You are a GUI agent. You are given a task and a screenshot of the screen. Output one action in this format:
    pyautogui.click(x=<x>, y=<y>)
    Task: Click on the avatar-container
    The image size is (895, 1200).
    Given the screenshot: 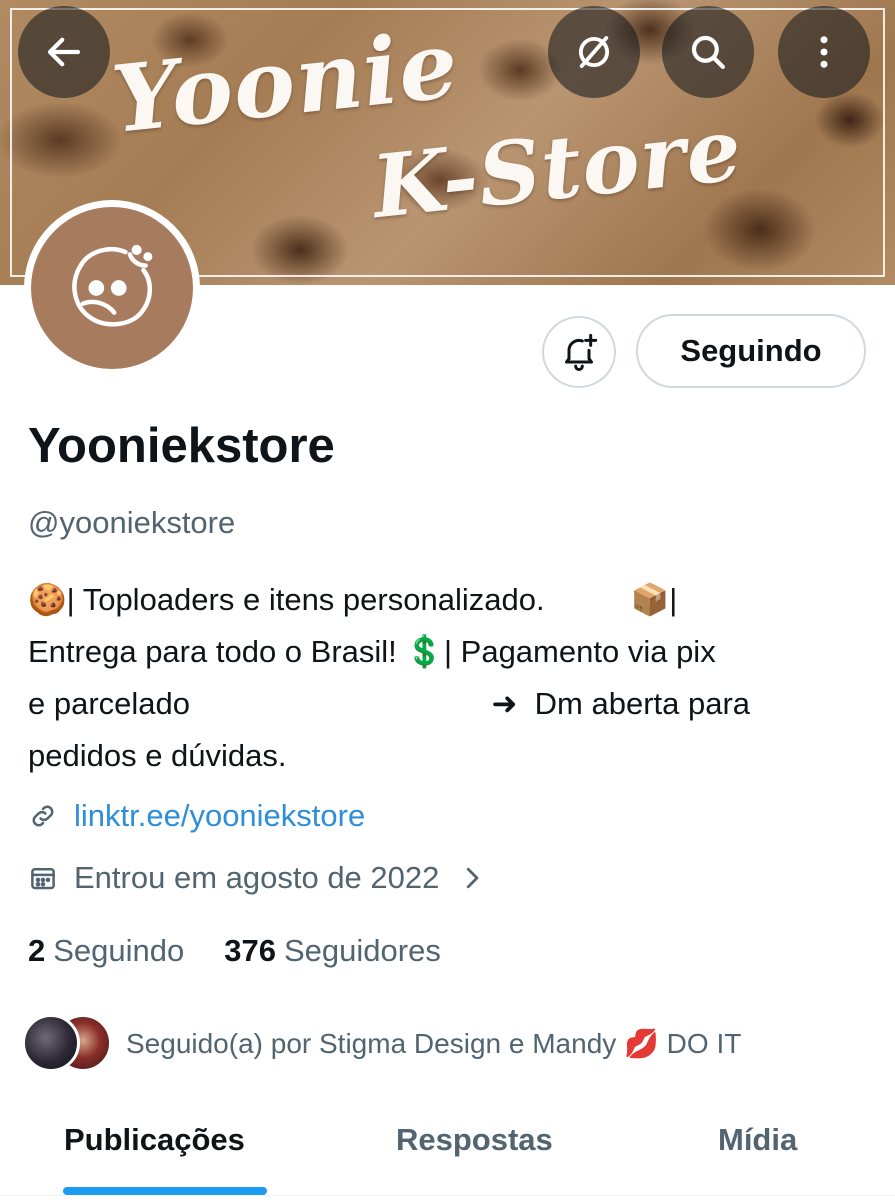 What is the action you would take?
    pyautogui.click(x=112, y=288)
    